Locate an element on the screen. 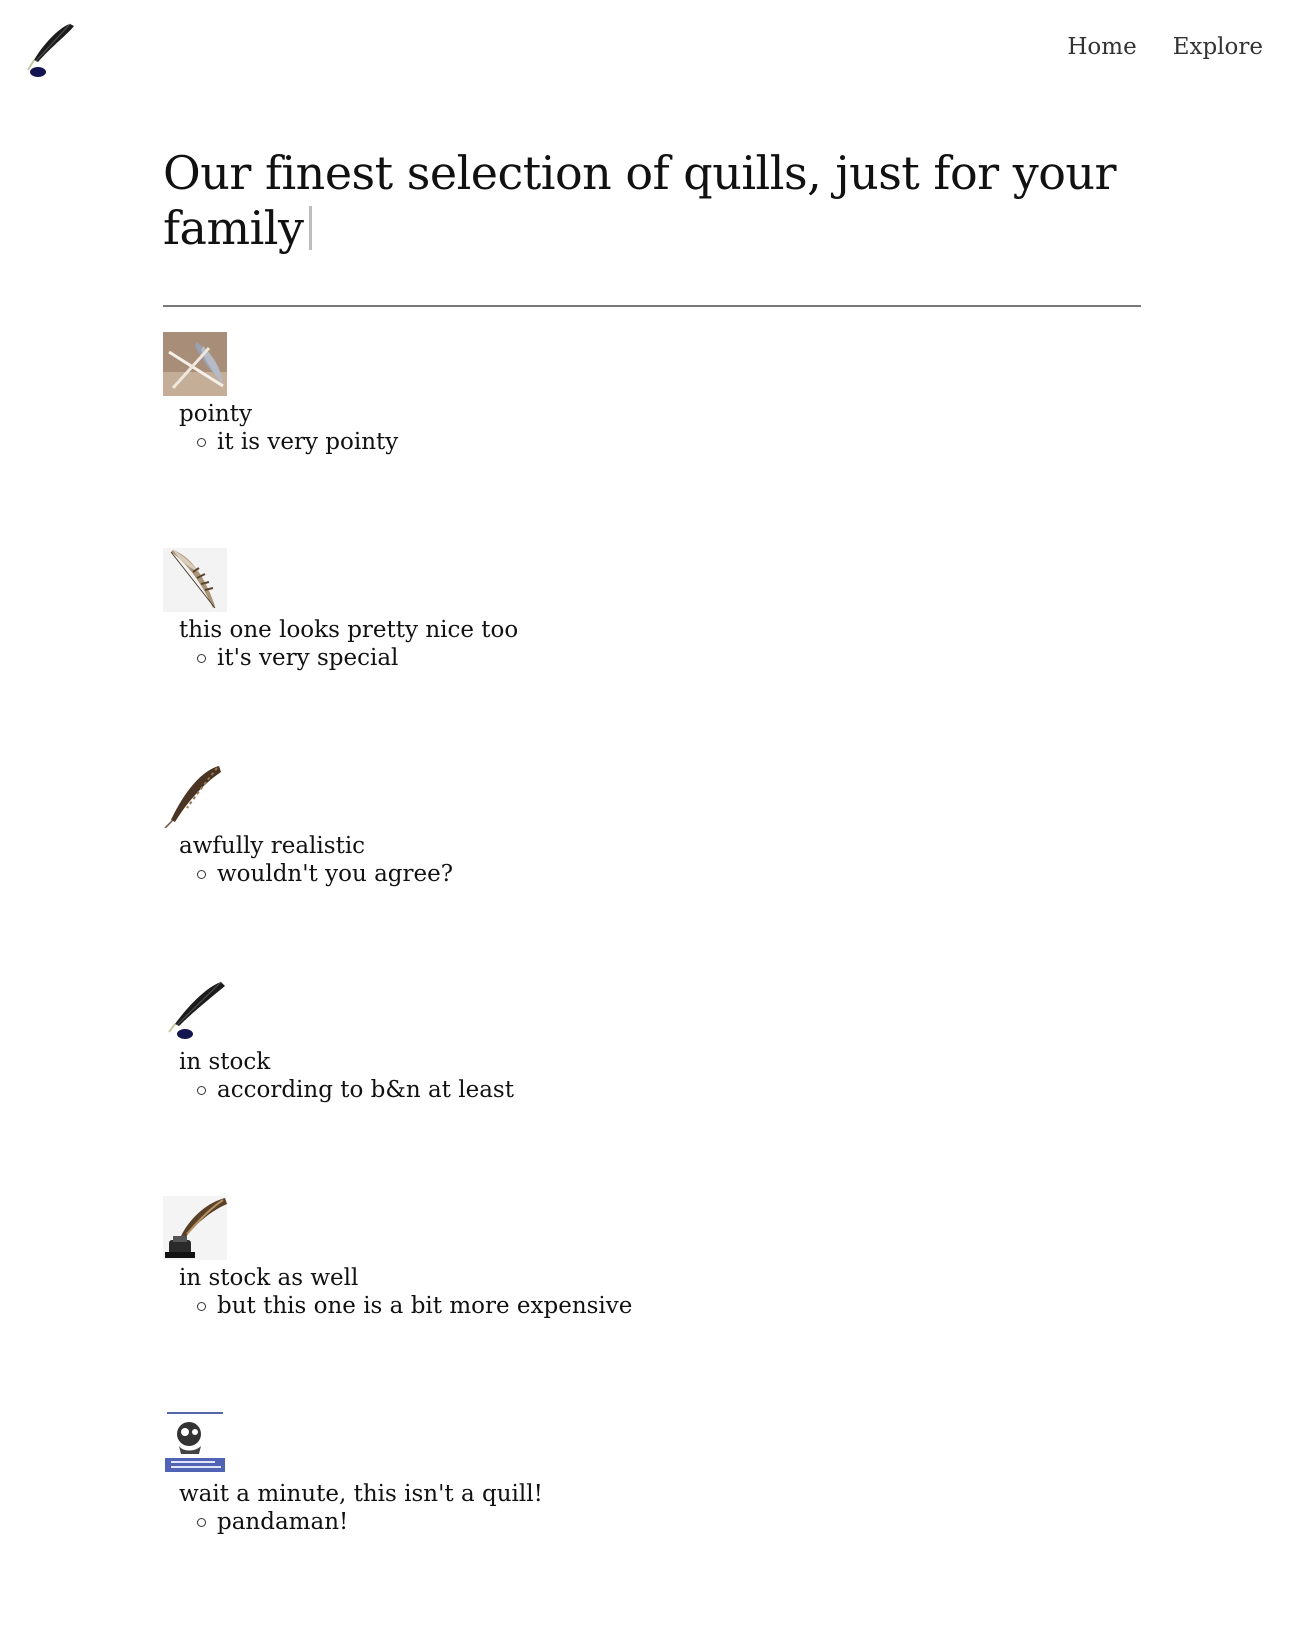 This screenshot has width=1303, height=1628. list-item: awfully realistic wouldn't you agree? is located at coordinates (652, 872).